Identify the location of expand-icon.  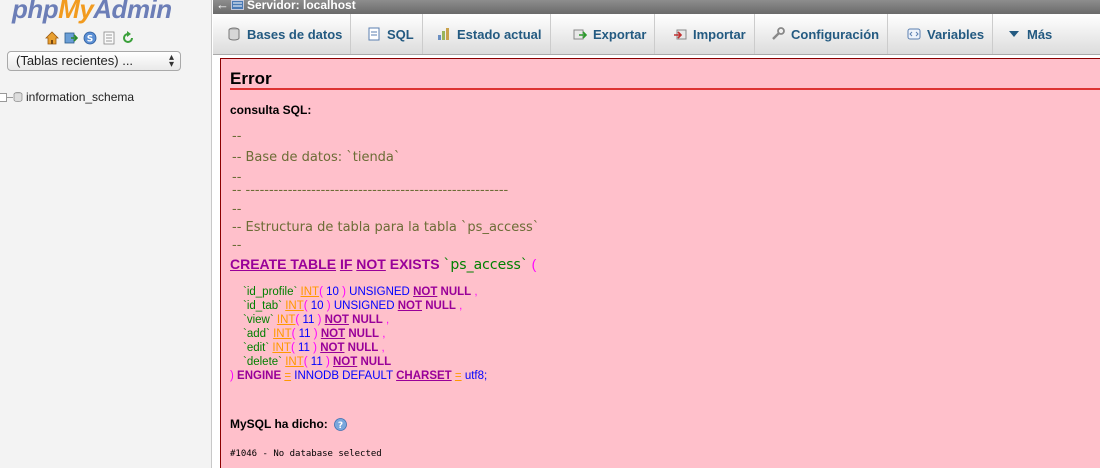
(3, 97).